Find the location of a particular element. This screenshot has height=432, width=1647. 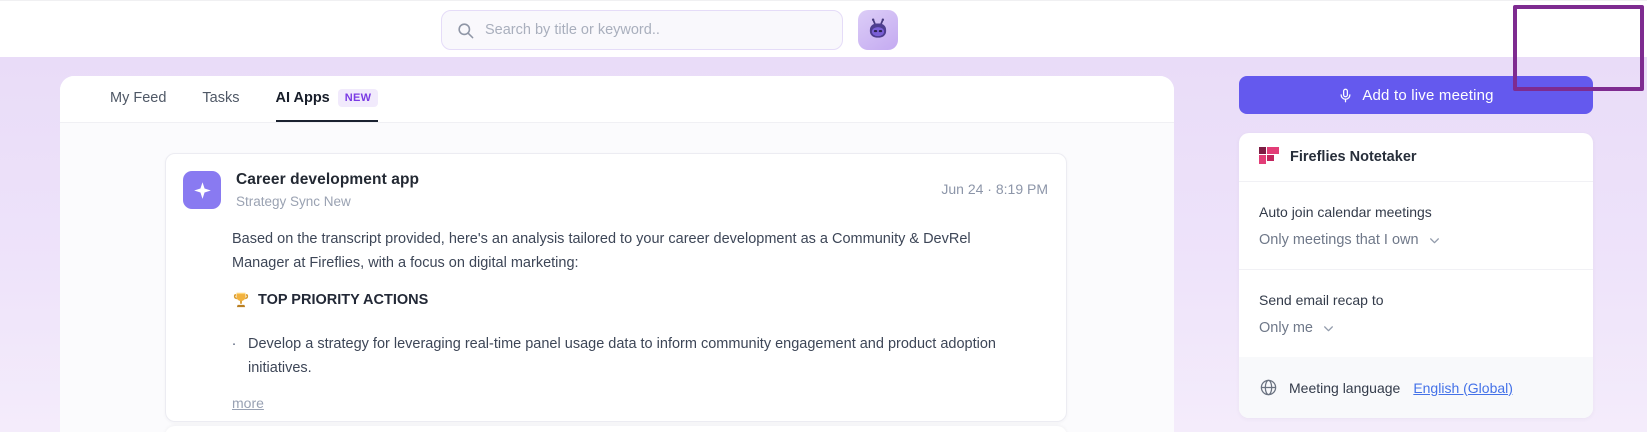

ai-bot-button is located at coordinates (878, 30).